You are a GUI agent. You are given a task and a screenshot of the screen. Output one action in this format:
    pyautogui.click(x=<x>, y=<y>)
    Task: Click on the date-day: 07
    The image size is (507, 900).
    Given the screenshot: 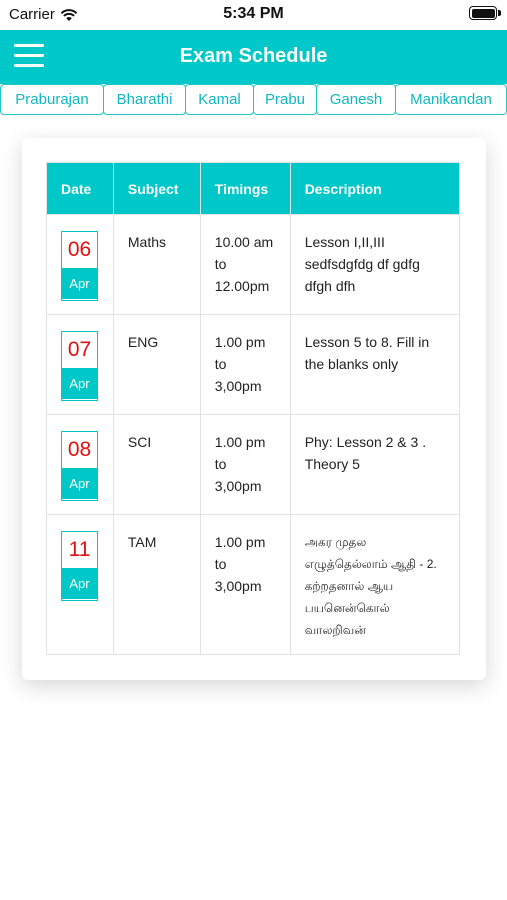 What is the action you would take?
    pyautogui.click(x=79, y=350)
    